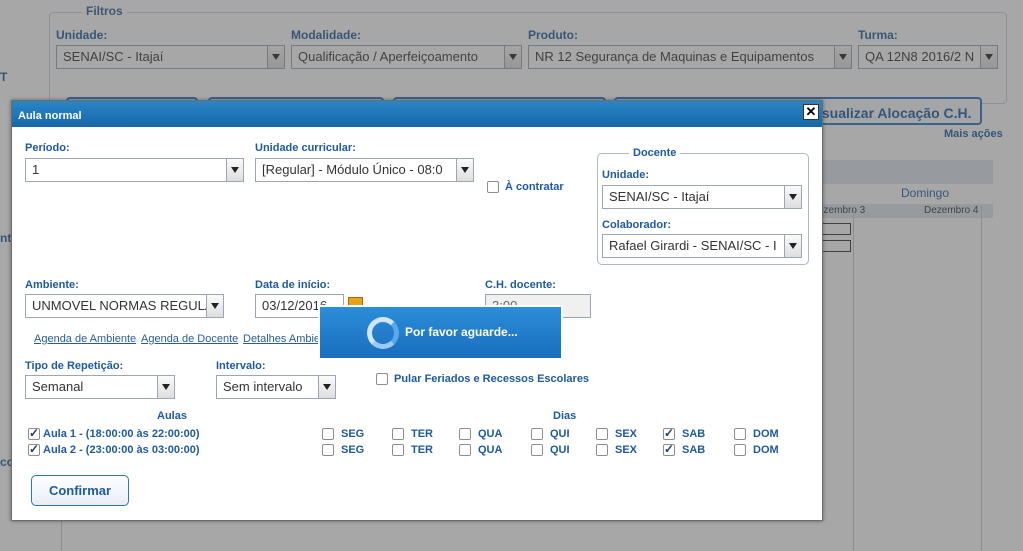 Image resolution: width=1023 pixels, height=551 pixels. I want to click on docente-legend: Docente, so click(655, 153).